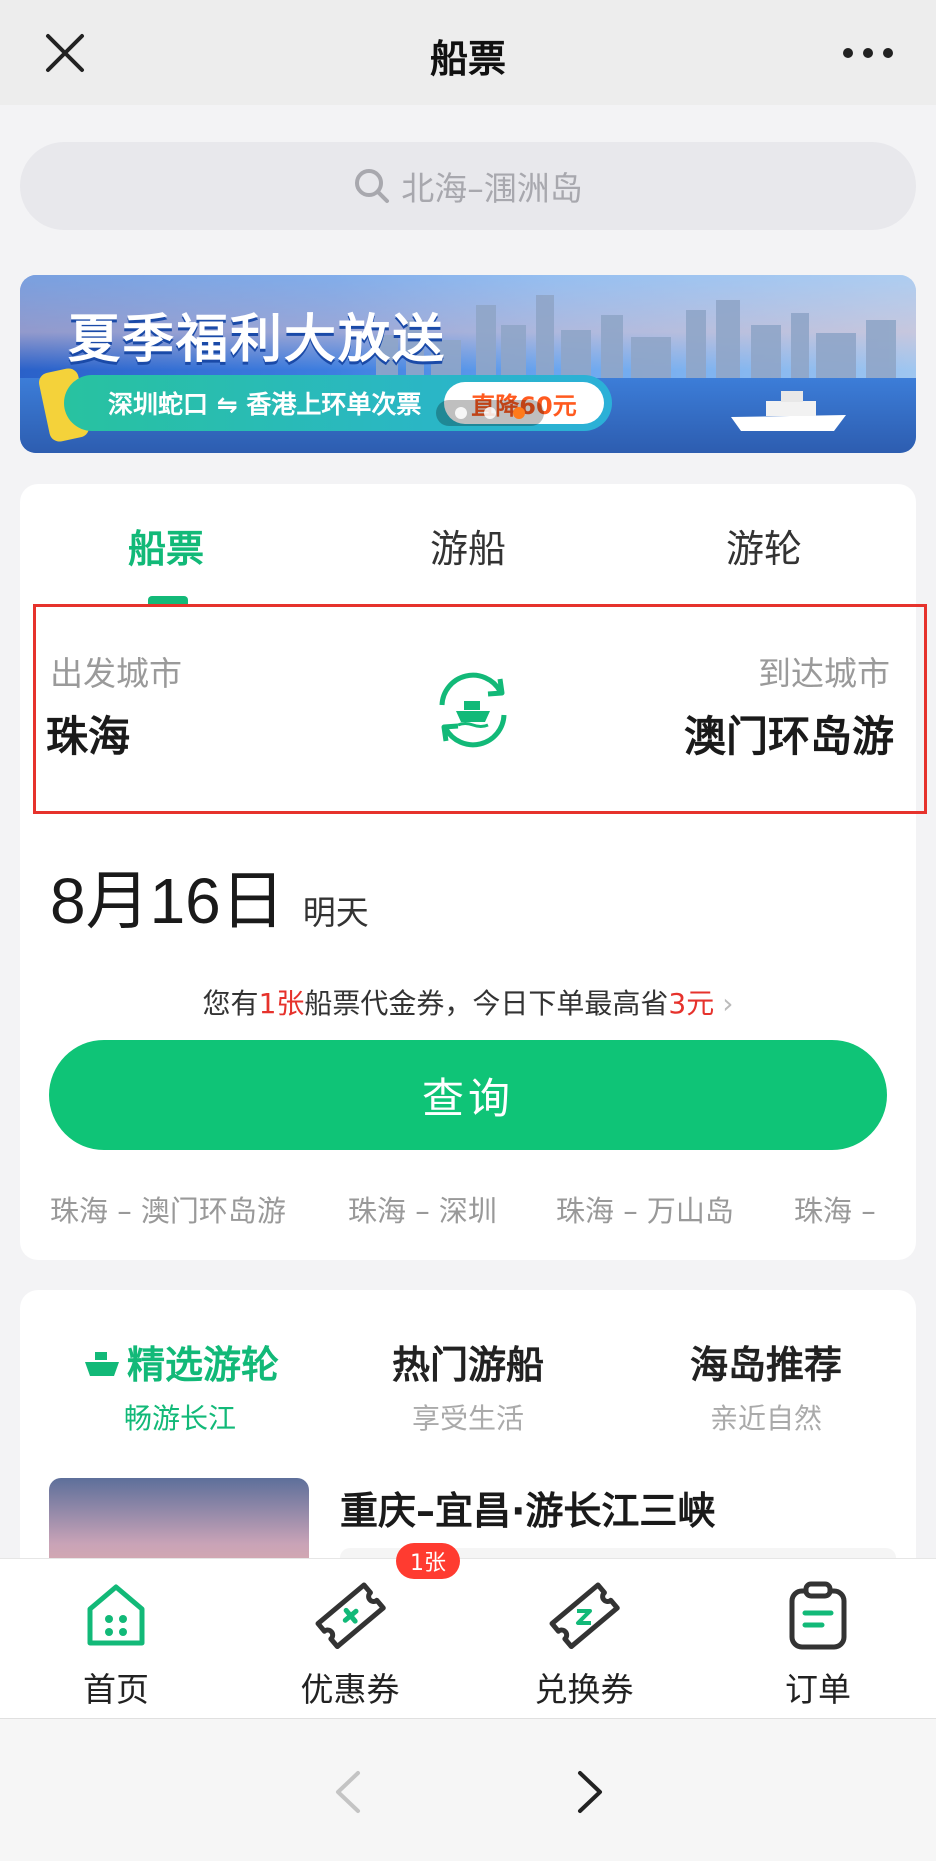 The height and width of the screenshot is (1861, 936). I want to click on arrival-city: 澳门环岛游, so click(789, 733).